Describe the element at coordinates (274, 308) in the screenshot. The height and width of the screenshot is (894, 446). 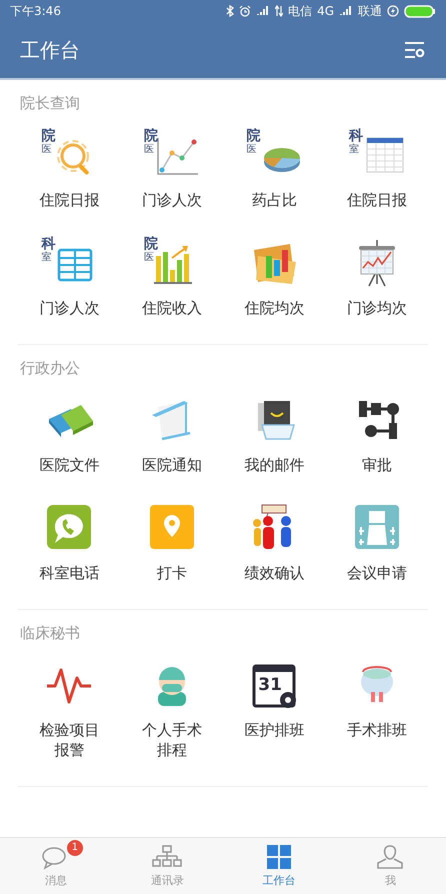
I see `shortcut-label: 住院均次` at that location.